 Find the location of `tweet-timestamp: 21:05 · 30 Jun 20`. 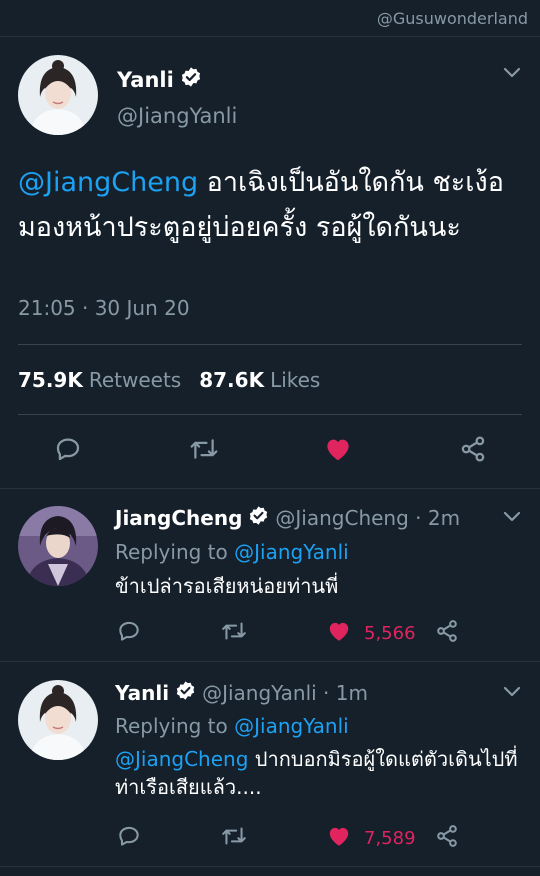

tweet-timestamp: 21:05 · 30 Jun 20 is located at coordinates (104, 308).